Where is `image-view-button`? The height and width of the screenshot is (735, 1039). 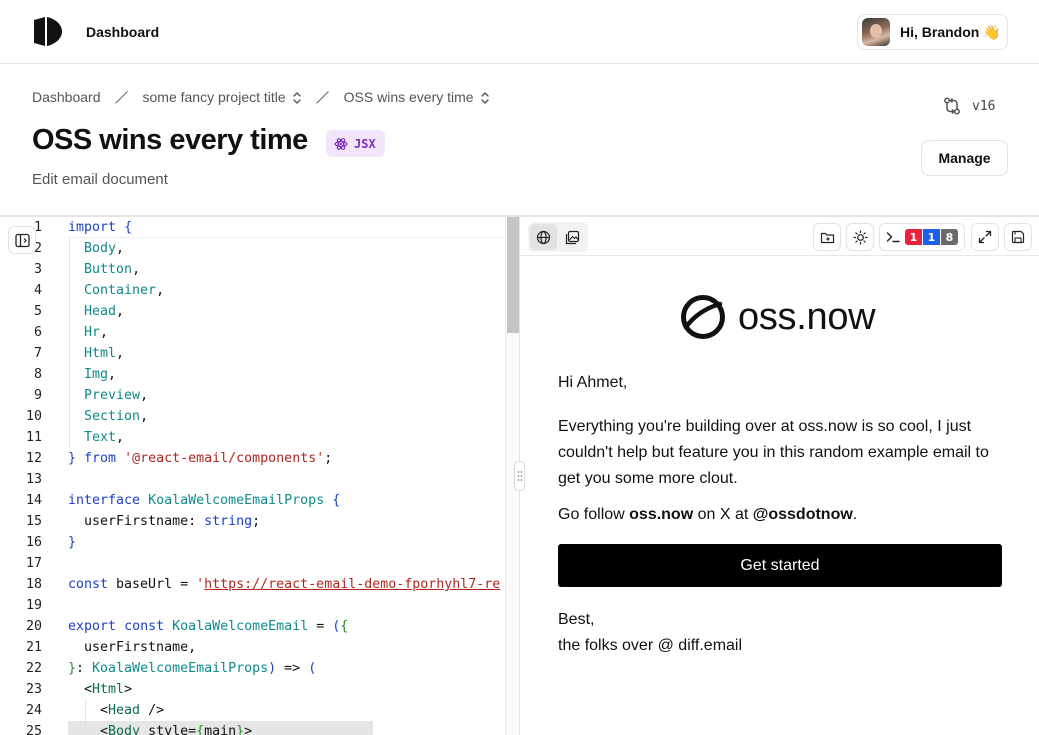
image-view-button is located at coordinates (572, 237).